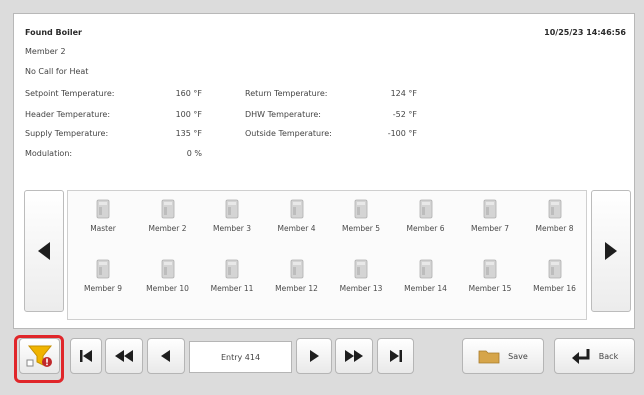  I want to click on supply-temp-value: 135 °F, so click(188, 133).